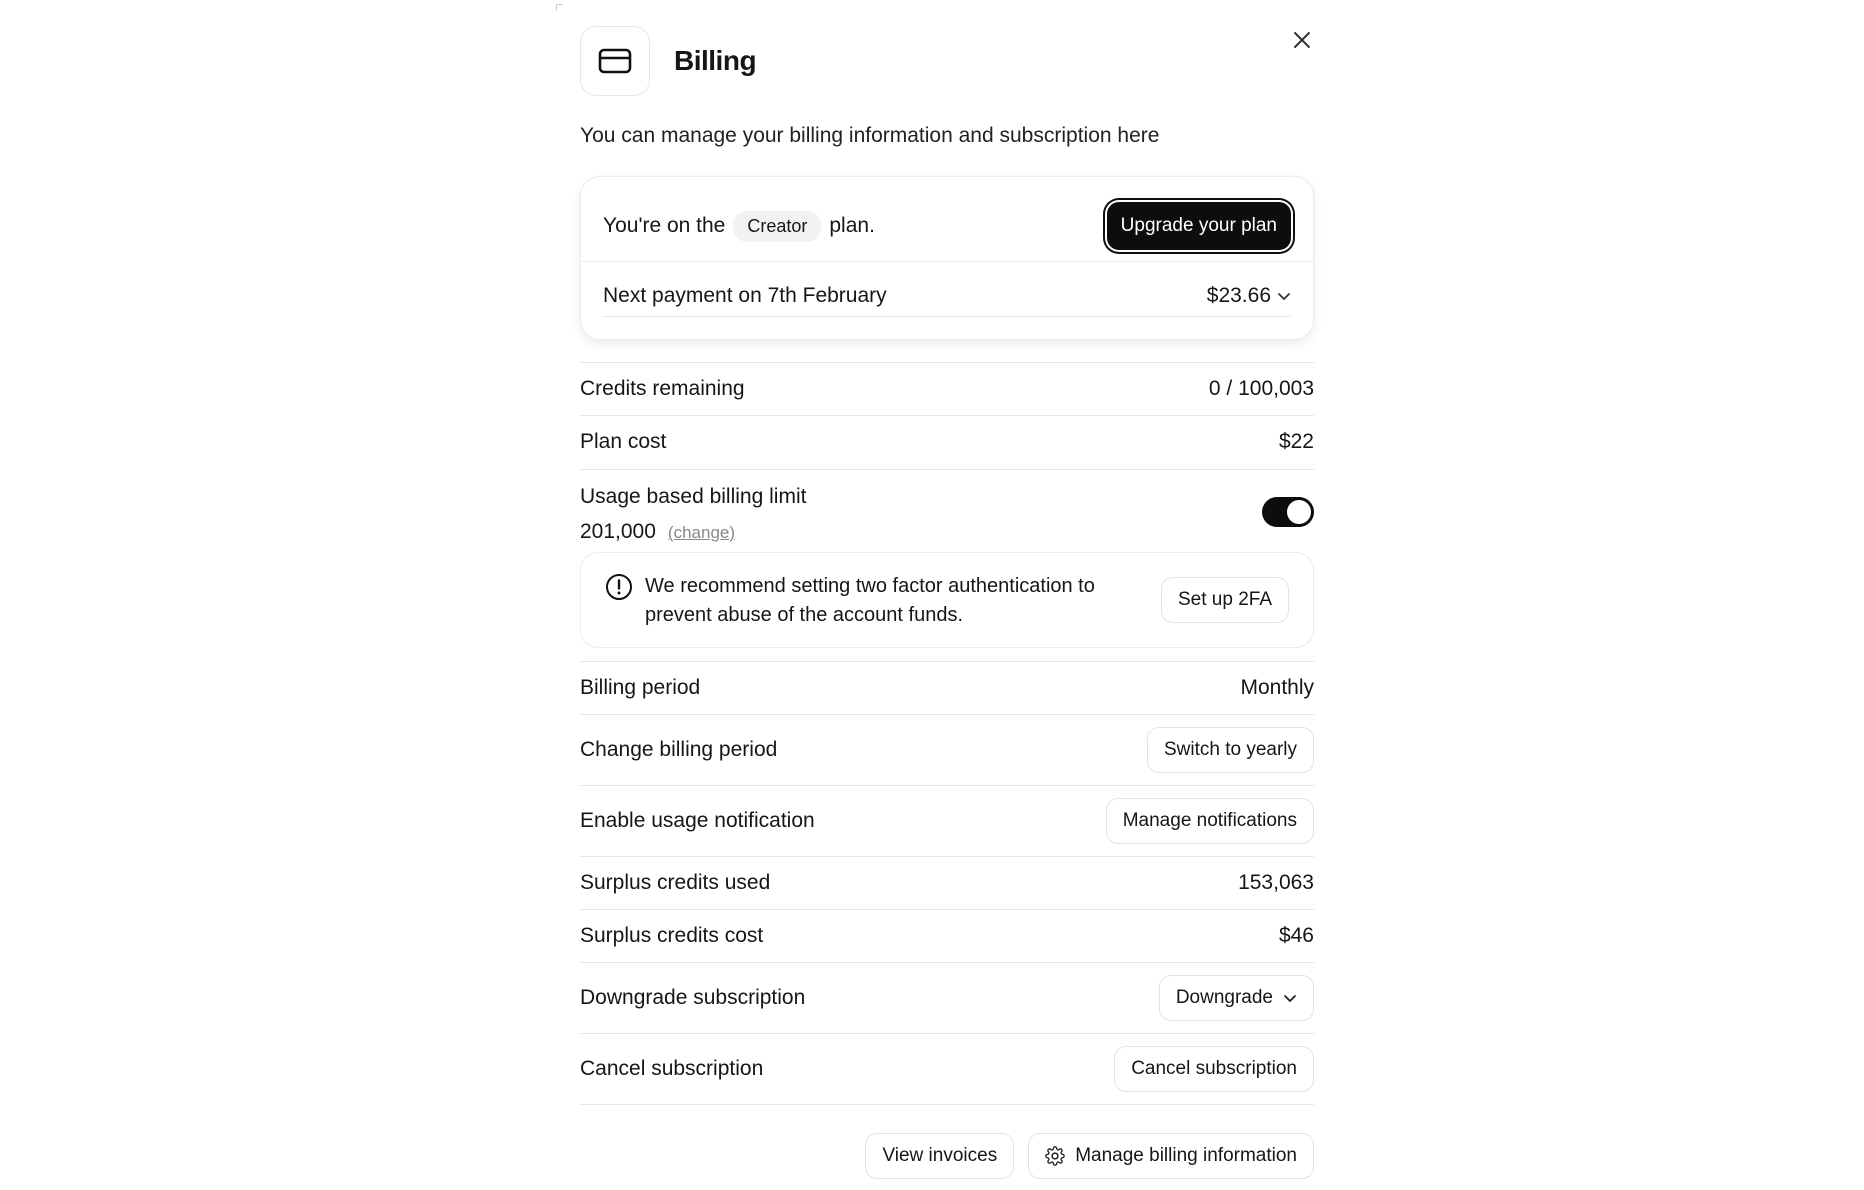 The height and width of the screenshot is (1190, 1864). Describe the element at coordinates (672, 935) in the screenshot. I see `surplus-cost-label: Surplus credits cost` at that location.